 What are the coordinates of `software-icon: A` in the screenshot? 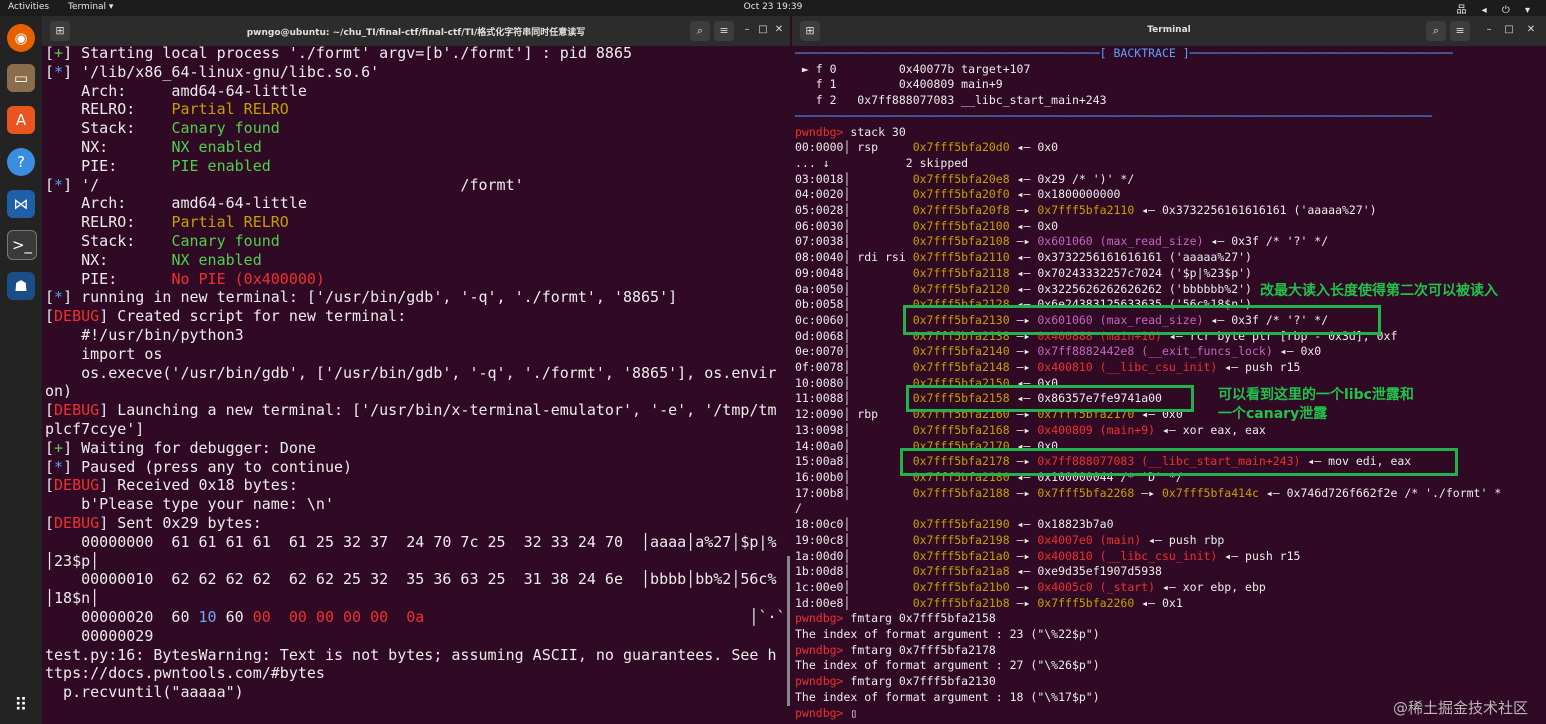 It's located at (21, 120).